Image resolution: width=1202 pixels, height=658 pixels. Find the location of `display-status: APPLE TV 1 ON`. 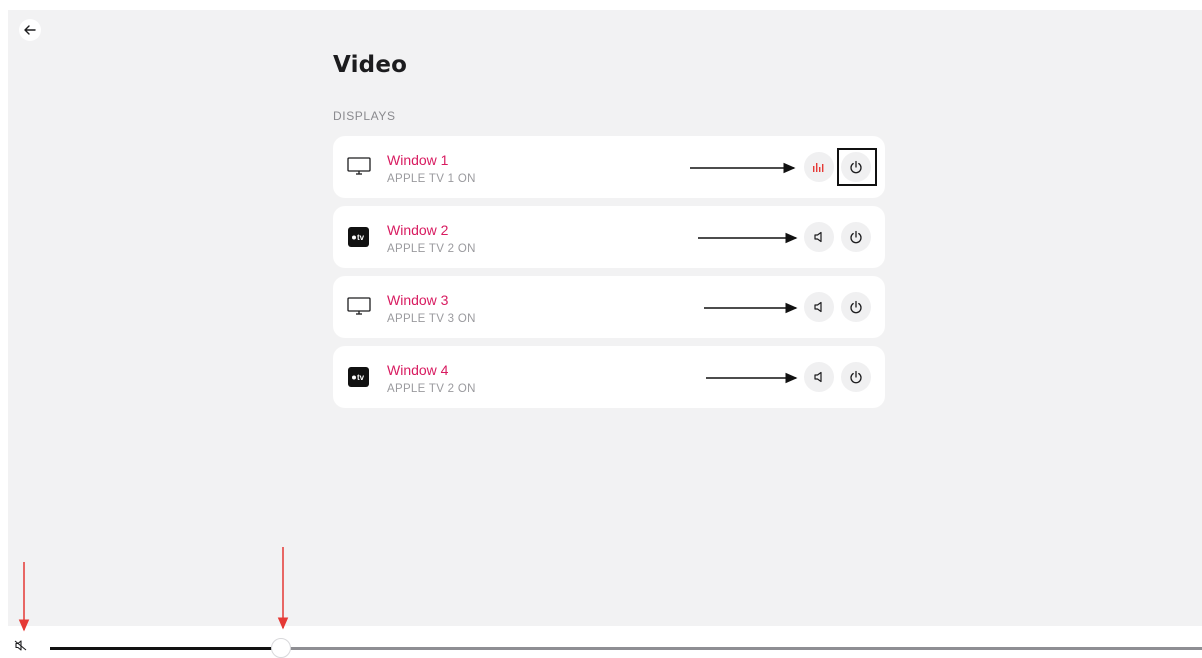

display-status: APPLE TV 1 ON is located at coordinates (431, 179).